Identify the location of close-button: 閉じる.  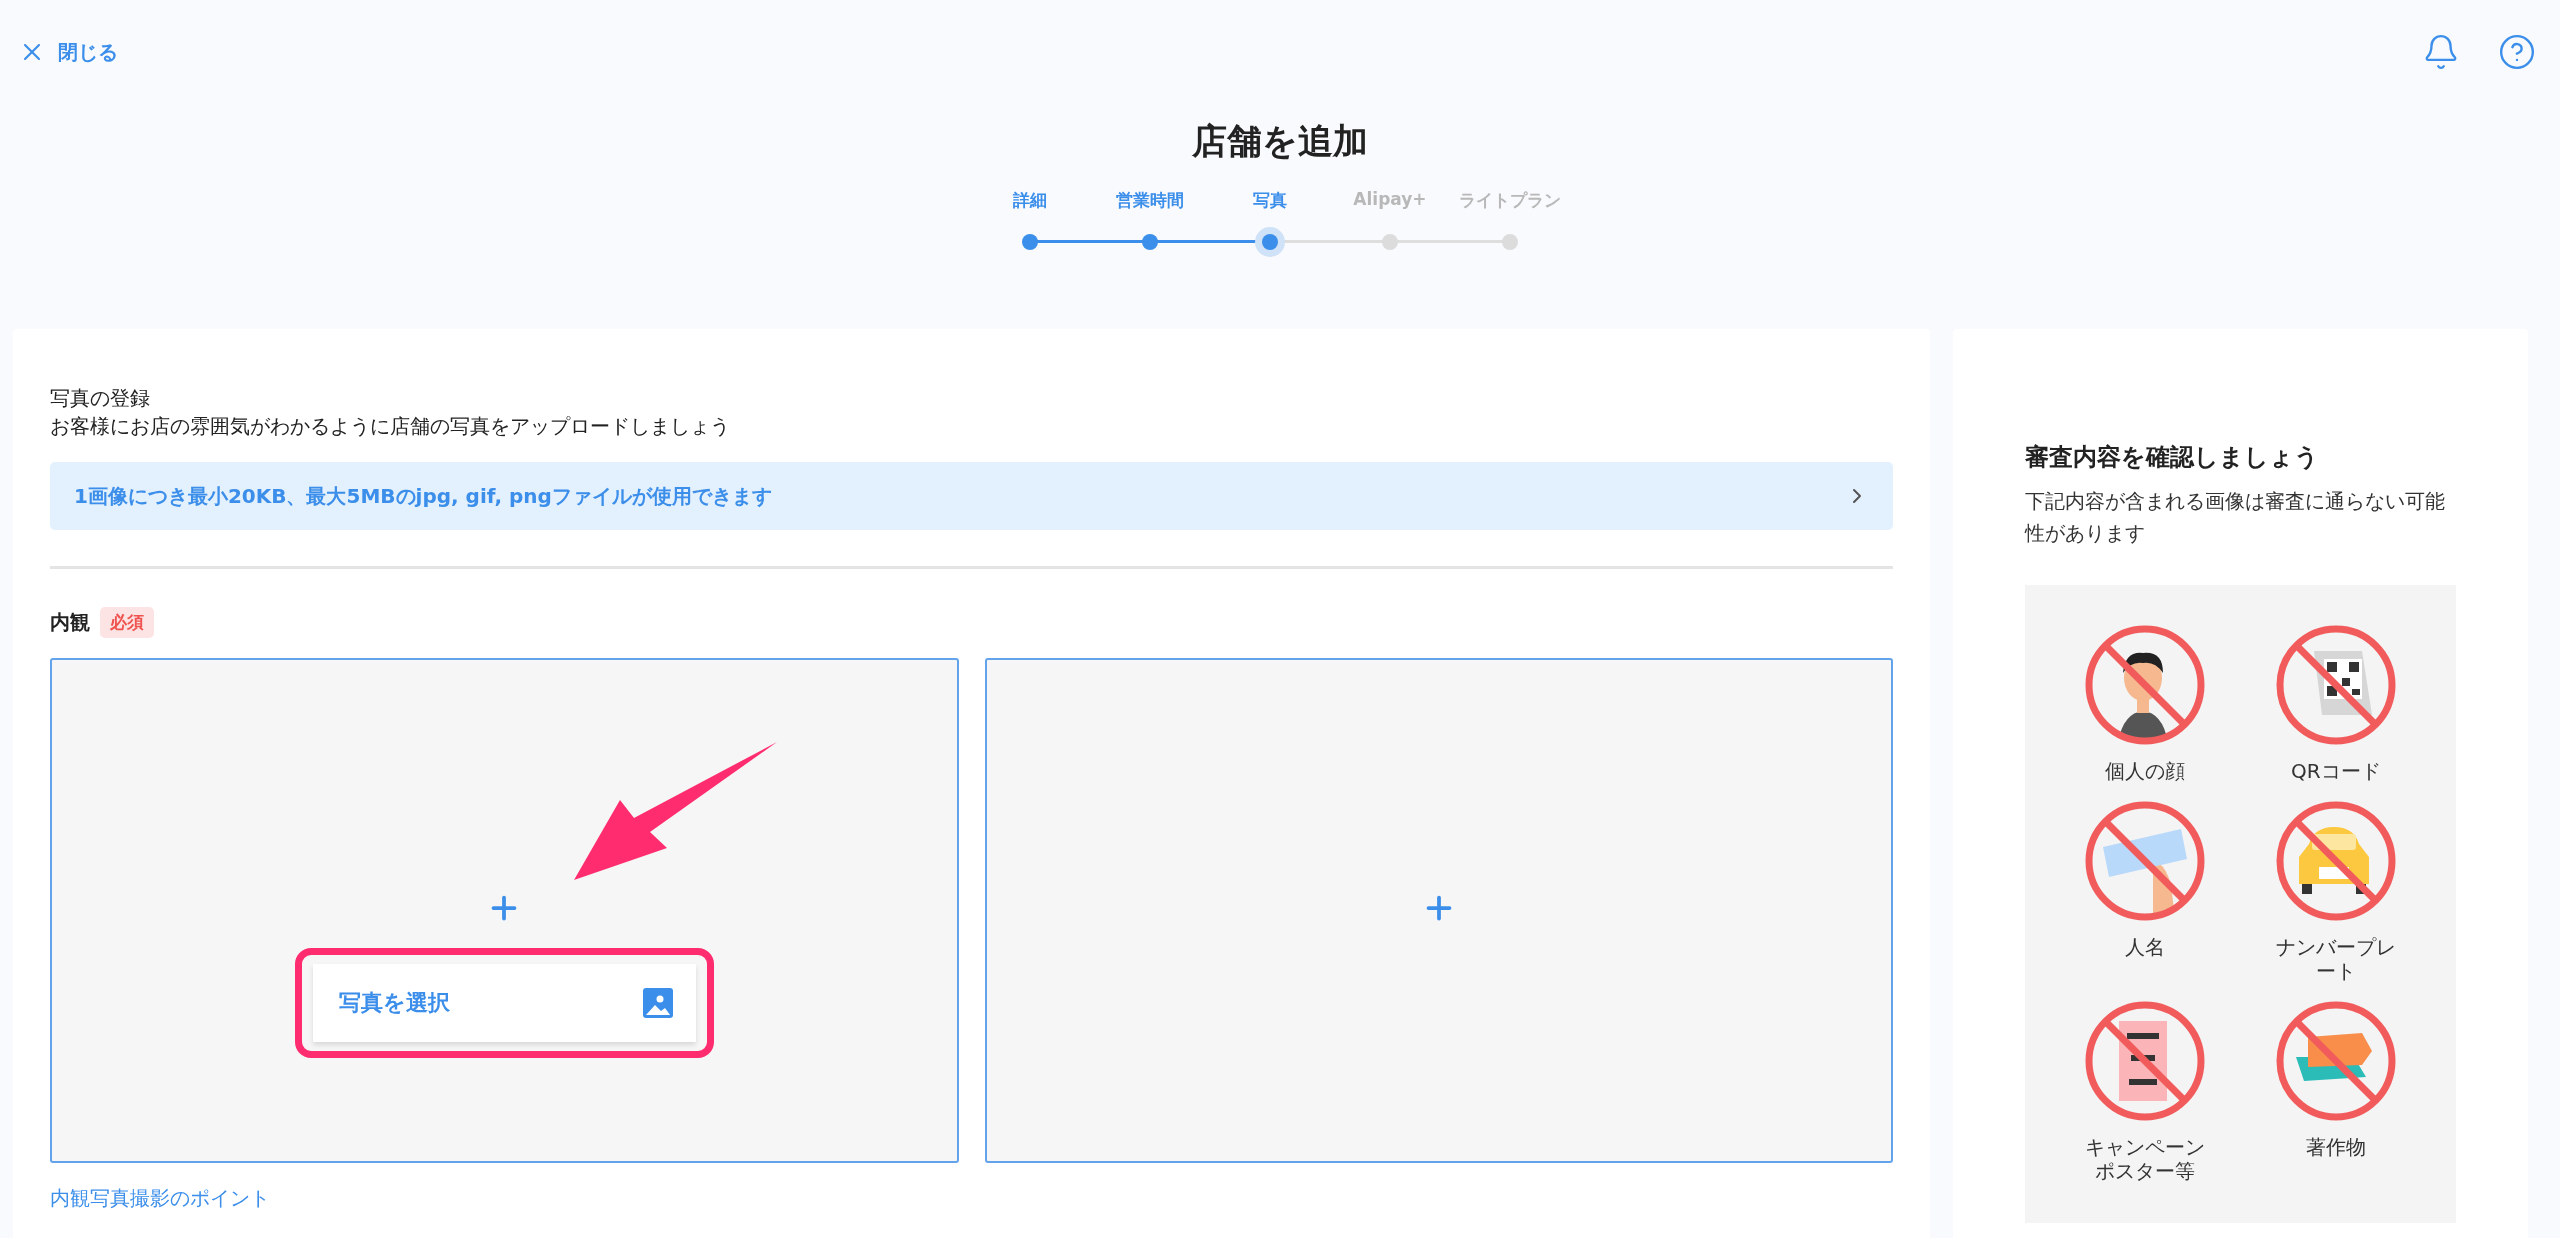
(68, 52).